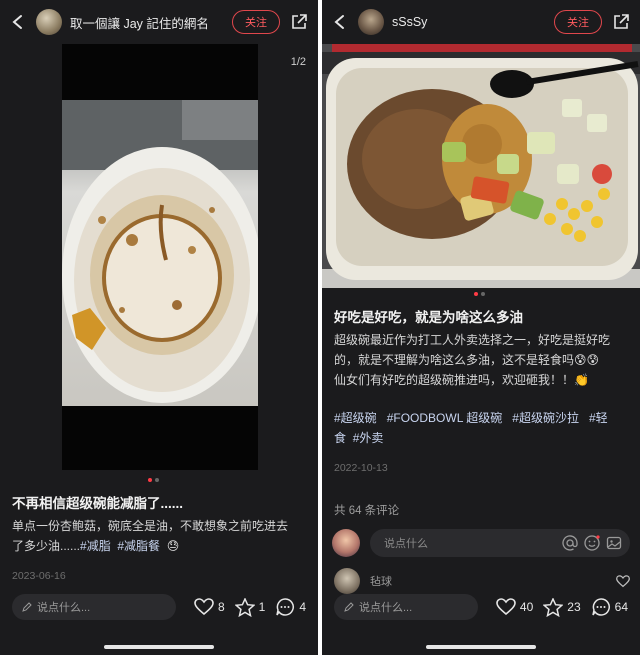 Image resolution: width=640 pixels, height=655 pixels. I want to click on body-line: 了多少油......#减脂 #减脂餐 😓, so click(159, 546).